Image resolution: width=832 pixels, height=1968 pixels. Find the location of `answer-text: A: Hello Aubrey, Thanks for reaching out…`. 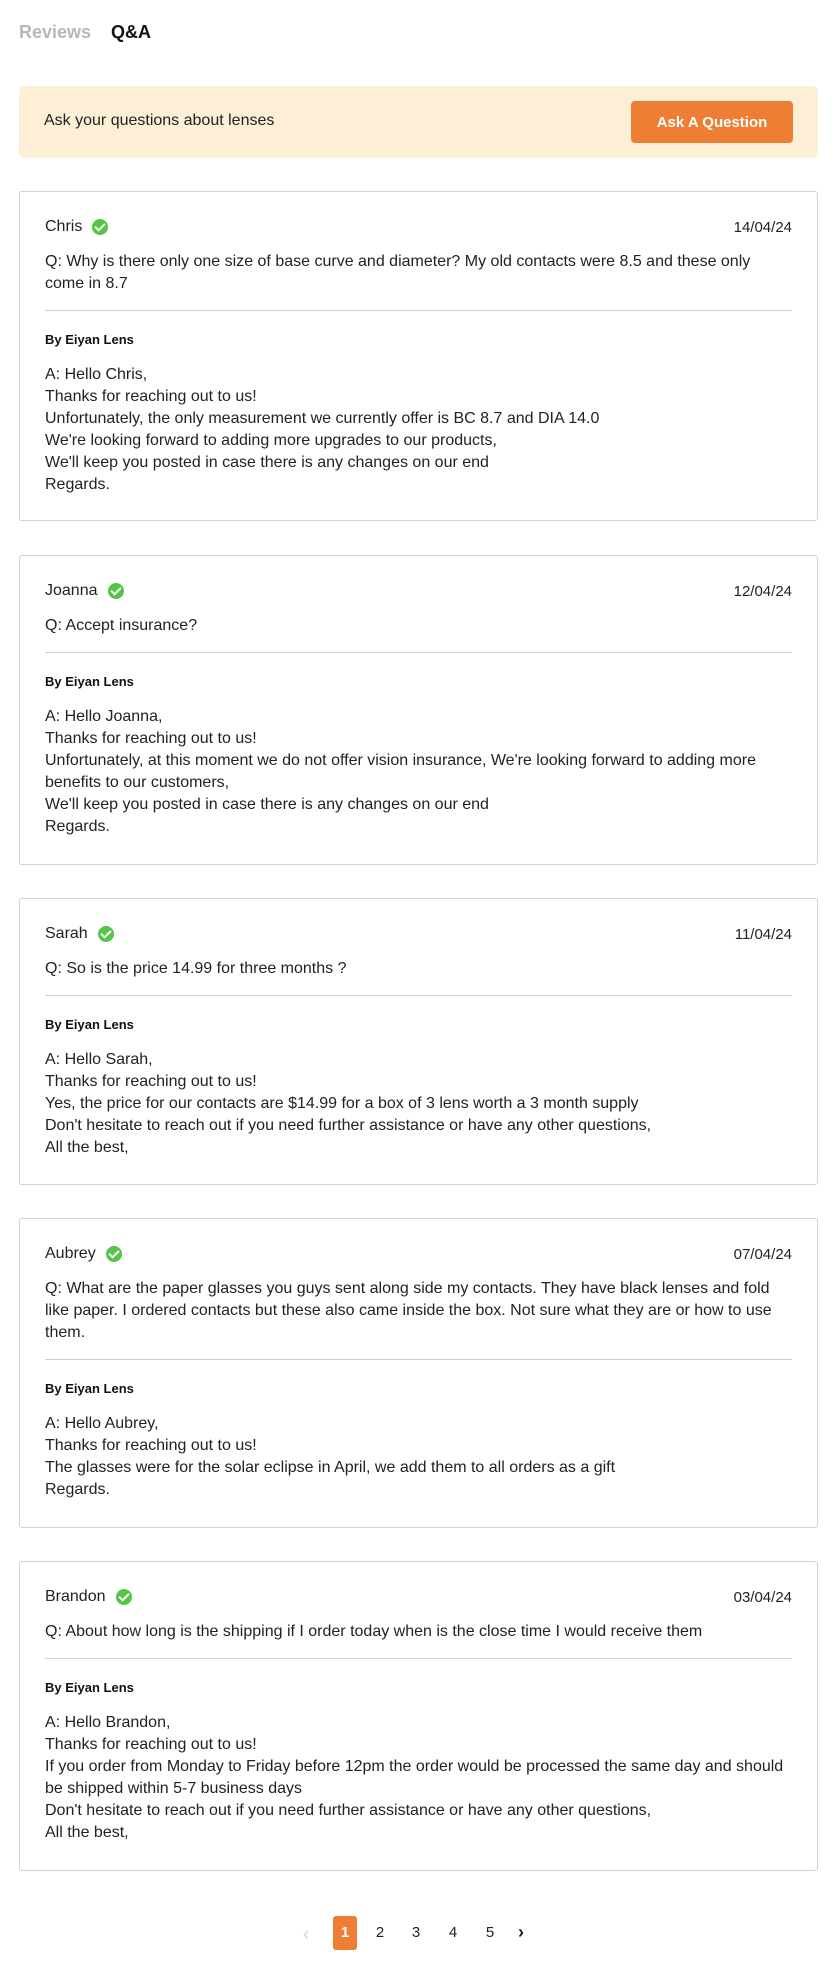

answer-text: A: Hello Aubrey, Thanks for reaching out… is located at coordinates (418, 1457).